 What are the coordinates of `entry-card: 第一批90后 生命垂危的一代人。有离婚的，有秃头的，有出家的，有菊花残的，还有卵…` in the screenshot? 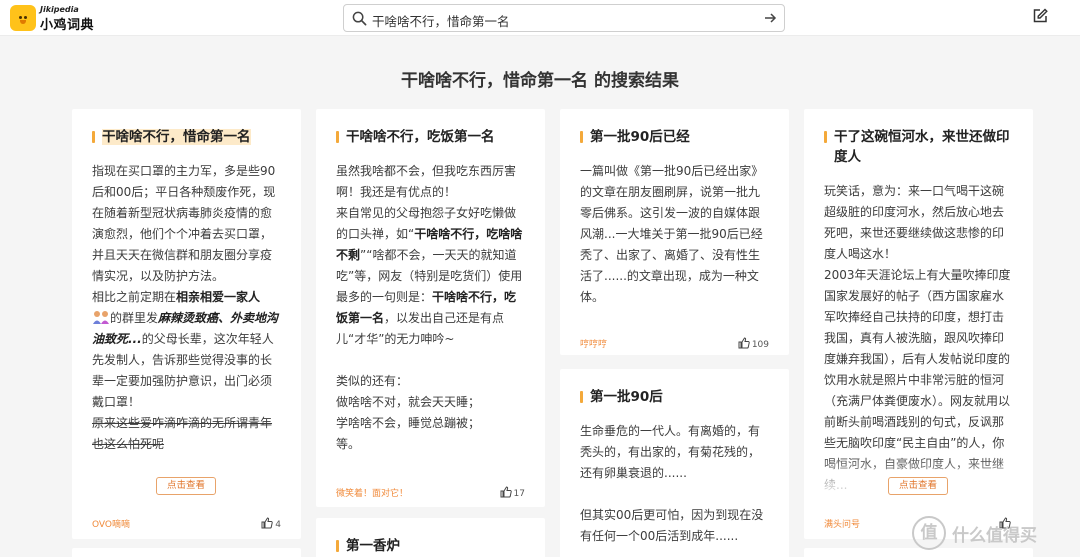 It's located at (674, 463).